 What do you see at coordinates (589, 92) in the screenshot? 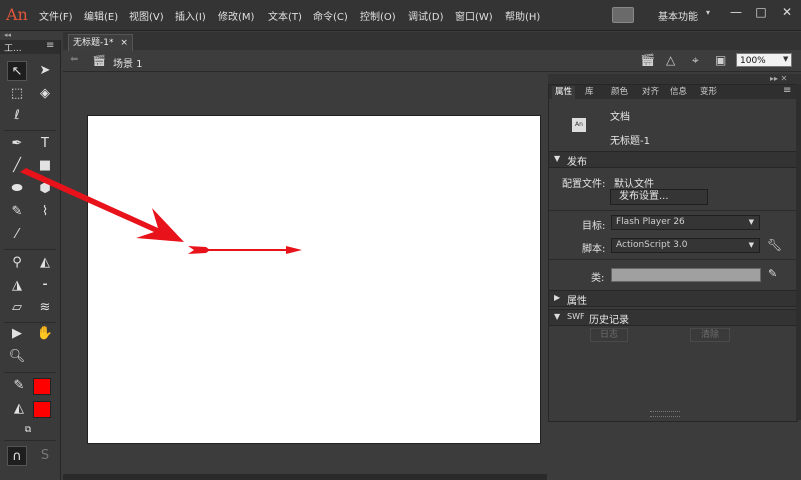
I see `tab-library: 库` at bounding box center [589, 92].